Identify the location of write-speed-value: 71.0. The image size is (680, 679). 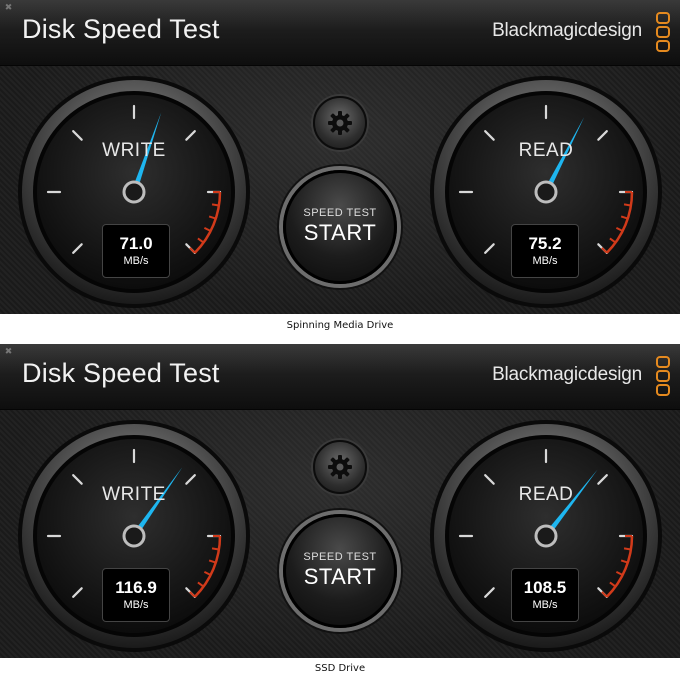
(136, 243).